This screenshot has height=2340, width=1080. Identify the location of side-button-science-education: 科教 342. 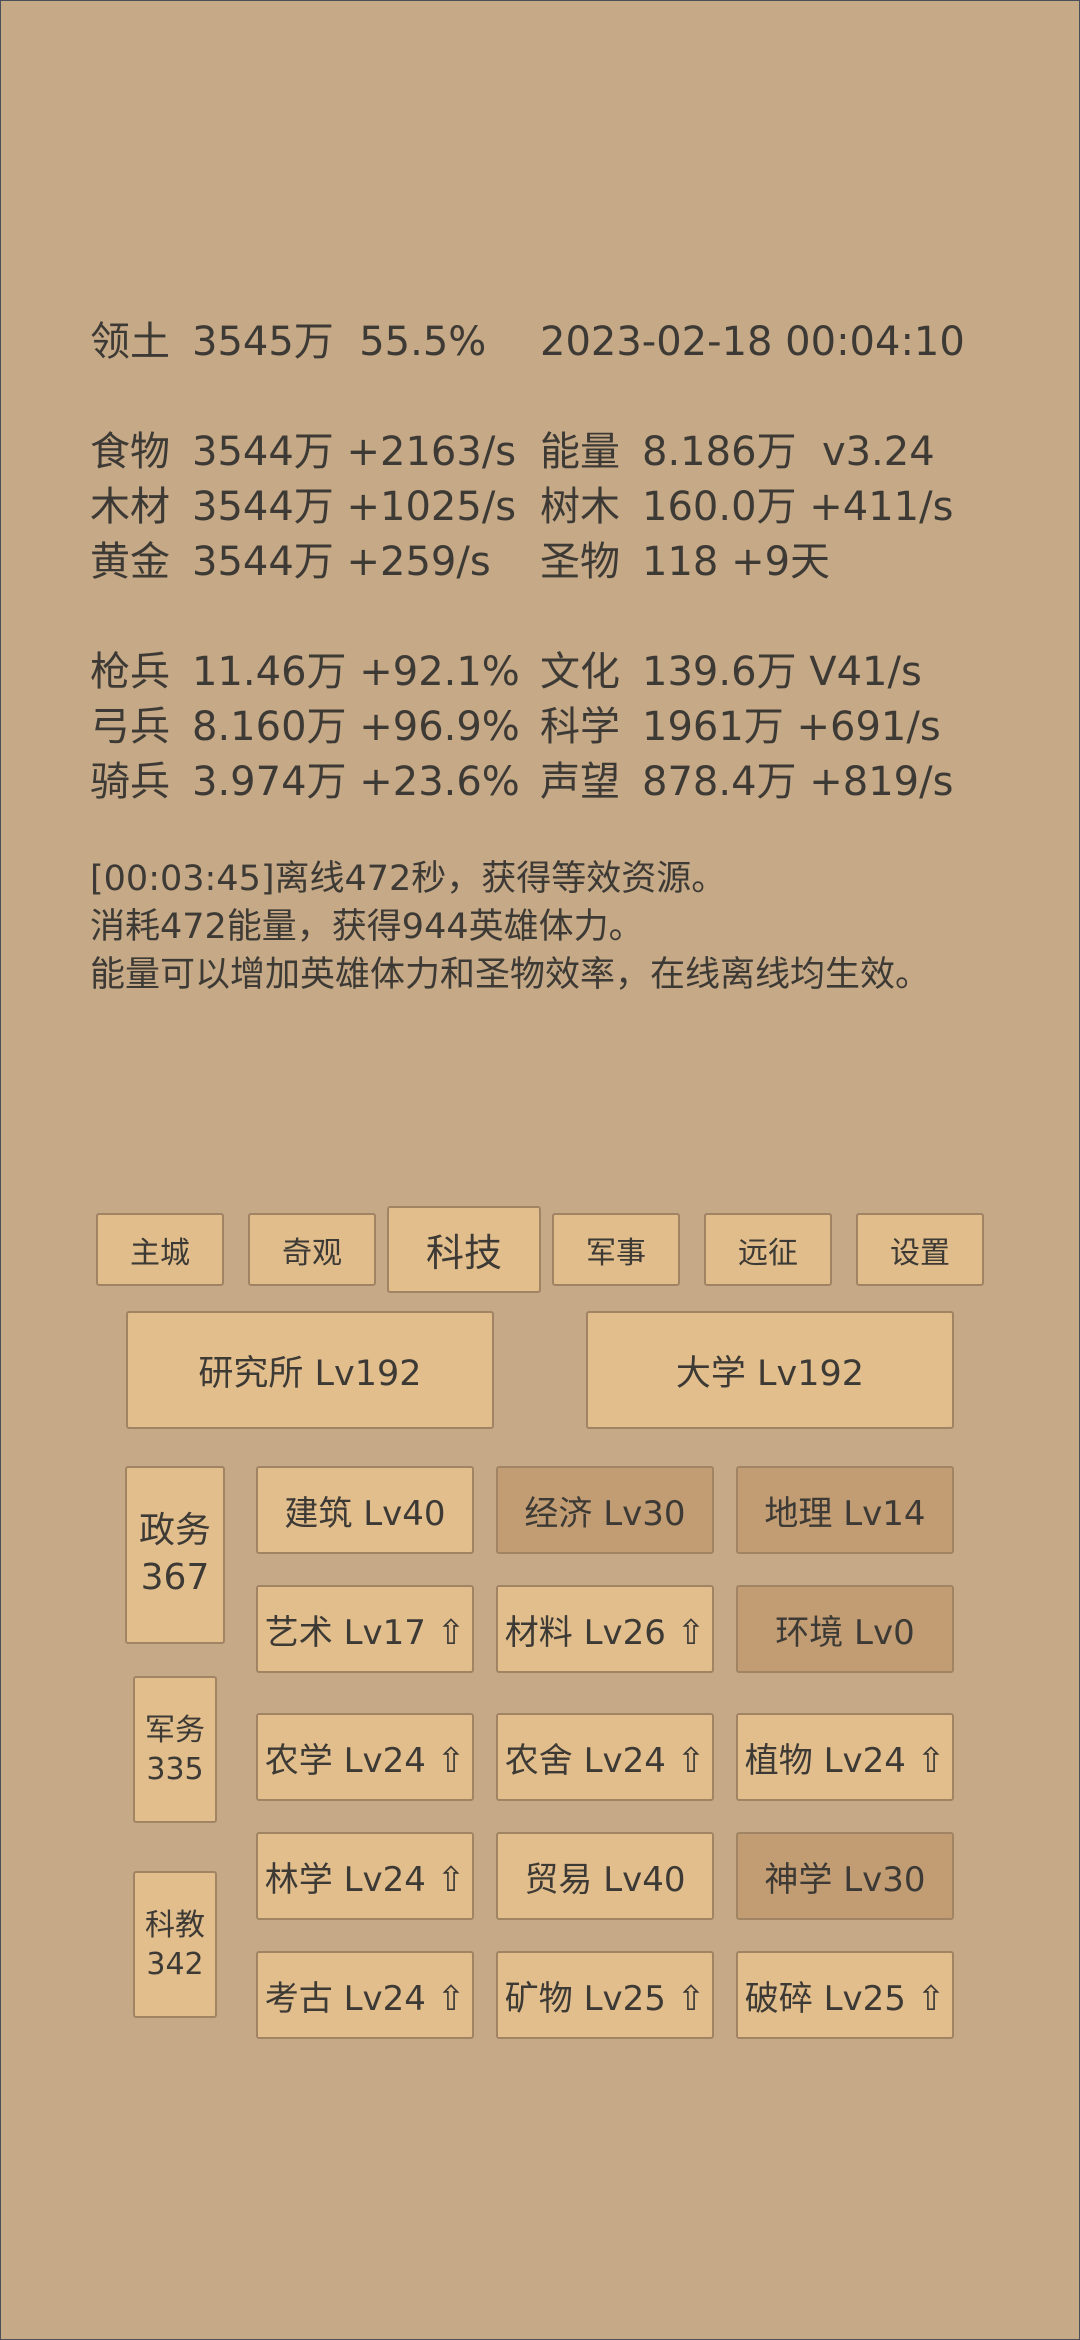
(175, 1944).